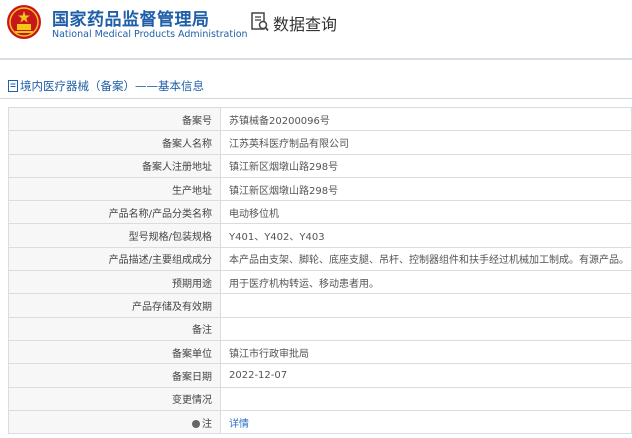  I want to click on table-row: 备案单位 镇江市行政审批局, so click(320, 352).